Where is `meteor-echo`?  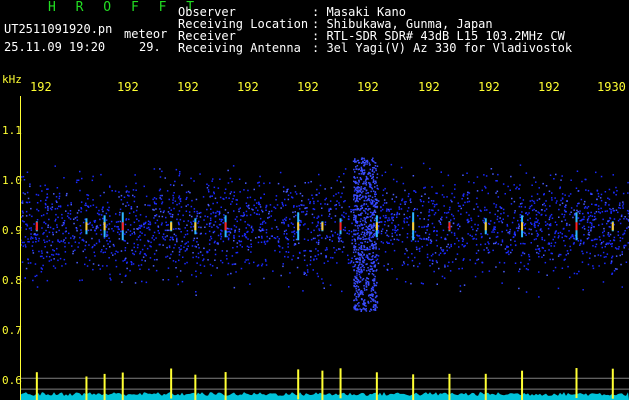
meteor-echo is located at coordinates (122, 226).